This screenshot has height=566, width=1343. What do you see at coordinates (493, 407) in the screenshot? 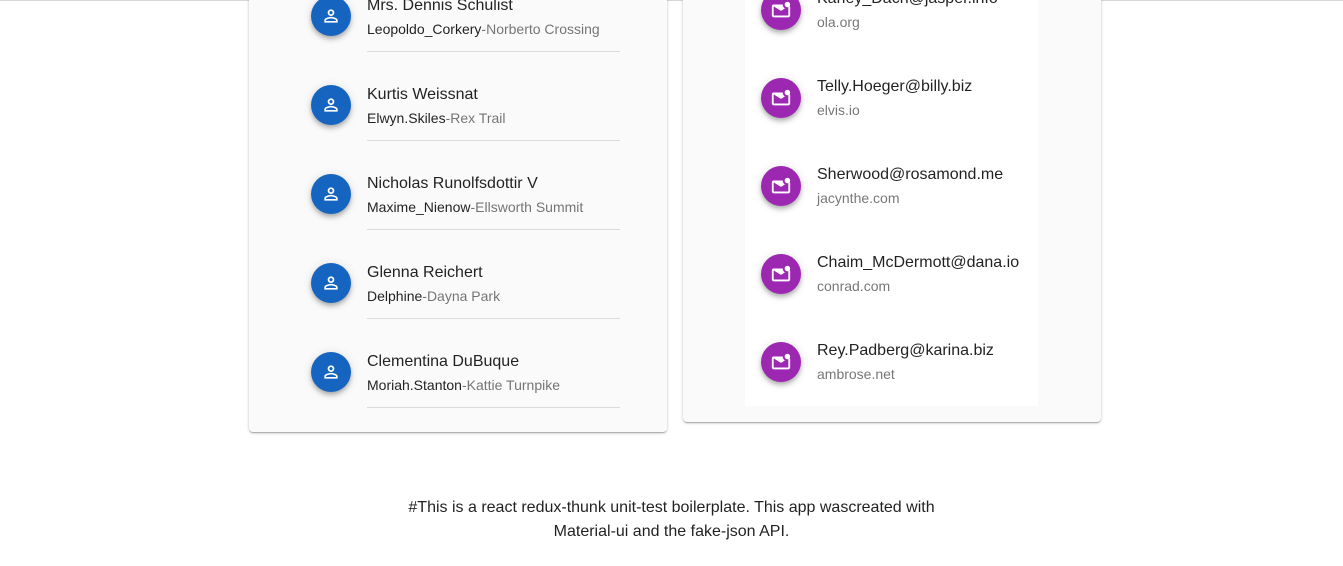
I see `list-divider` at bounding box center [493, 407].